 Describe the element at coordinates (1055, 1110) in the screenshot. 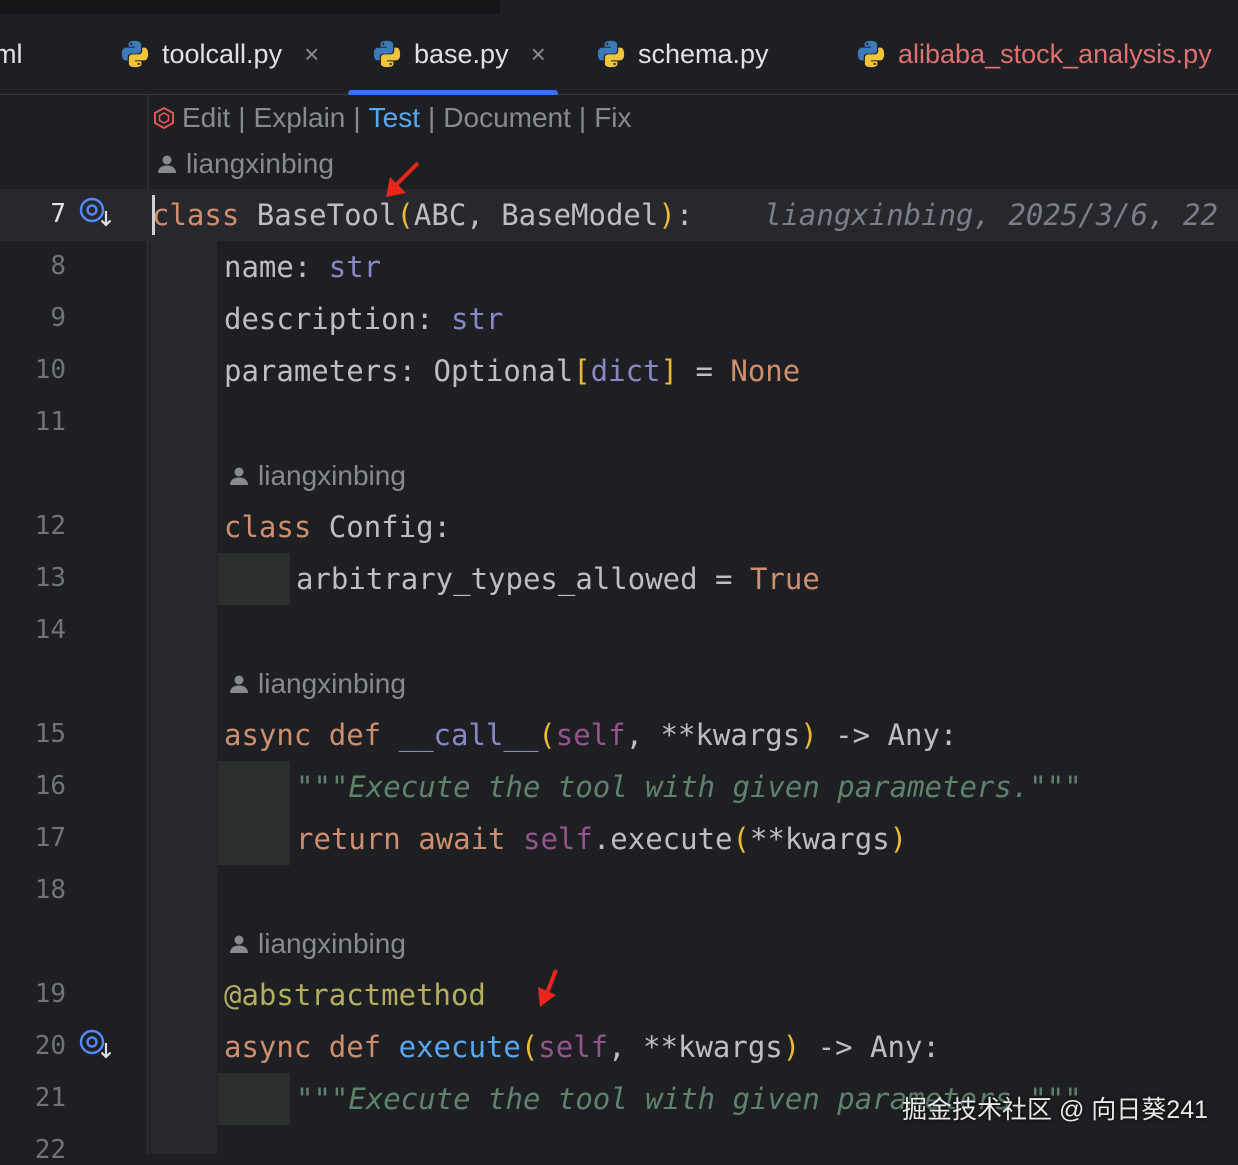

I see `watermark: 掘金技术社区 @ 向日葵241` at that location.